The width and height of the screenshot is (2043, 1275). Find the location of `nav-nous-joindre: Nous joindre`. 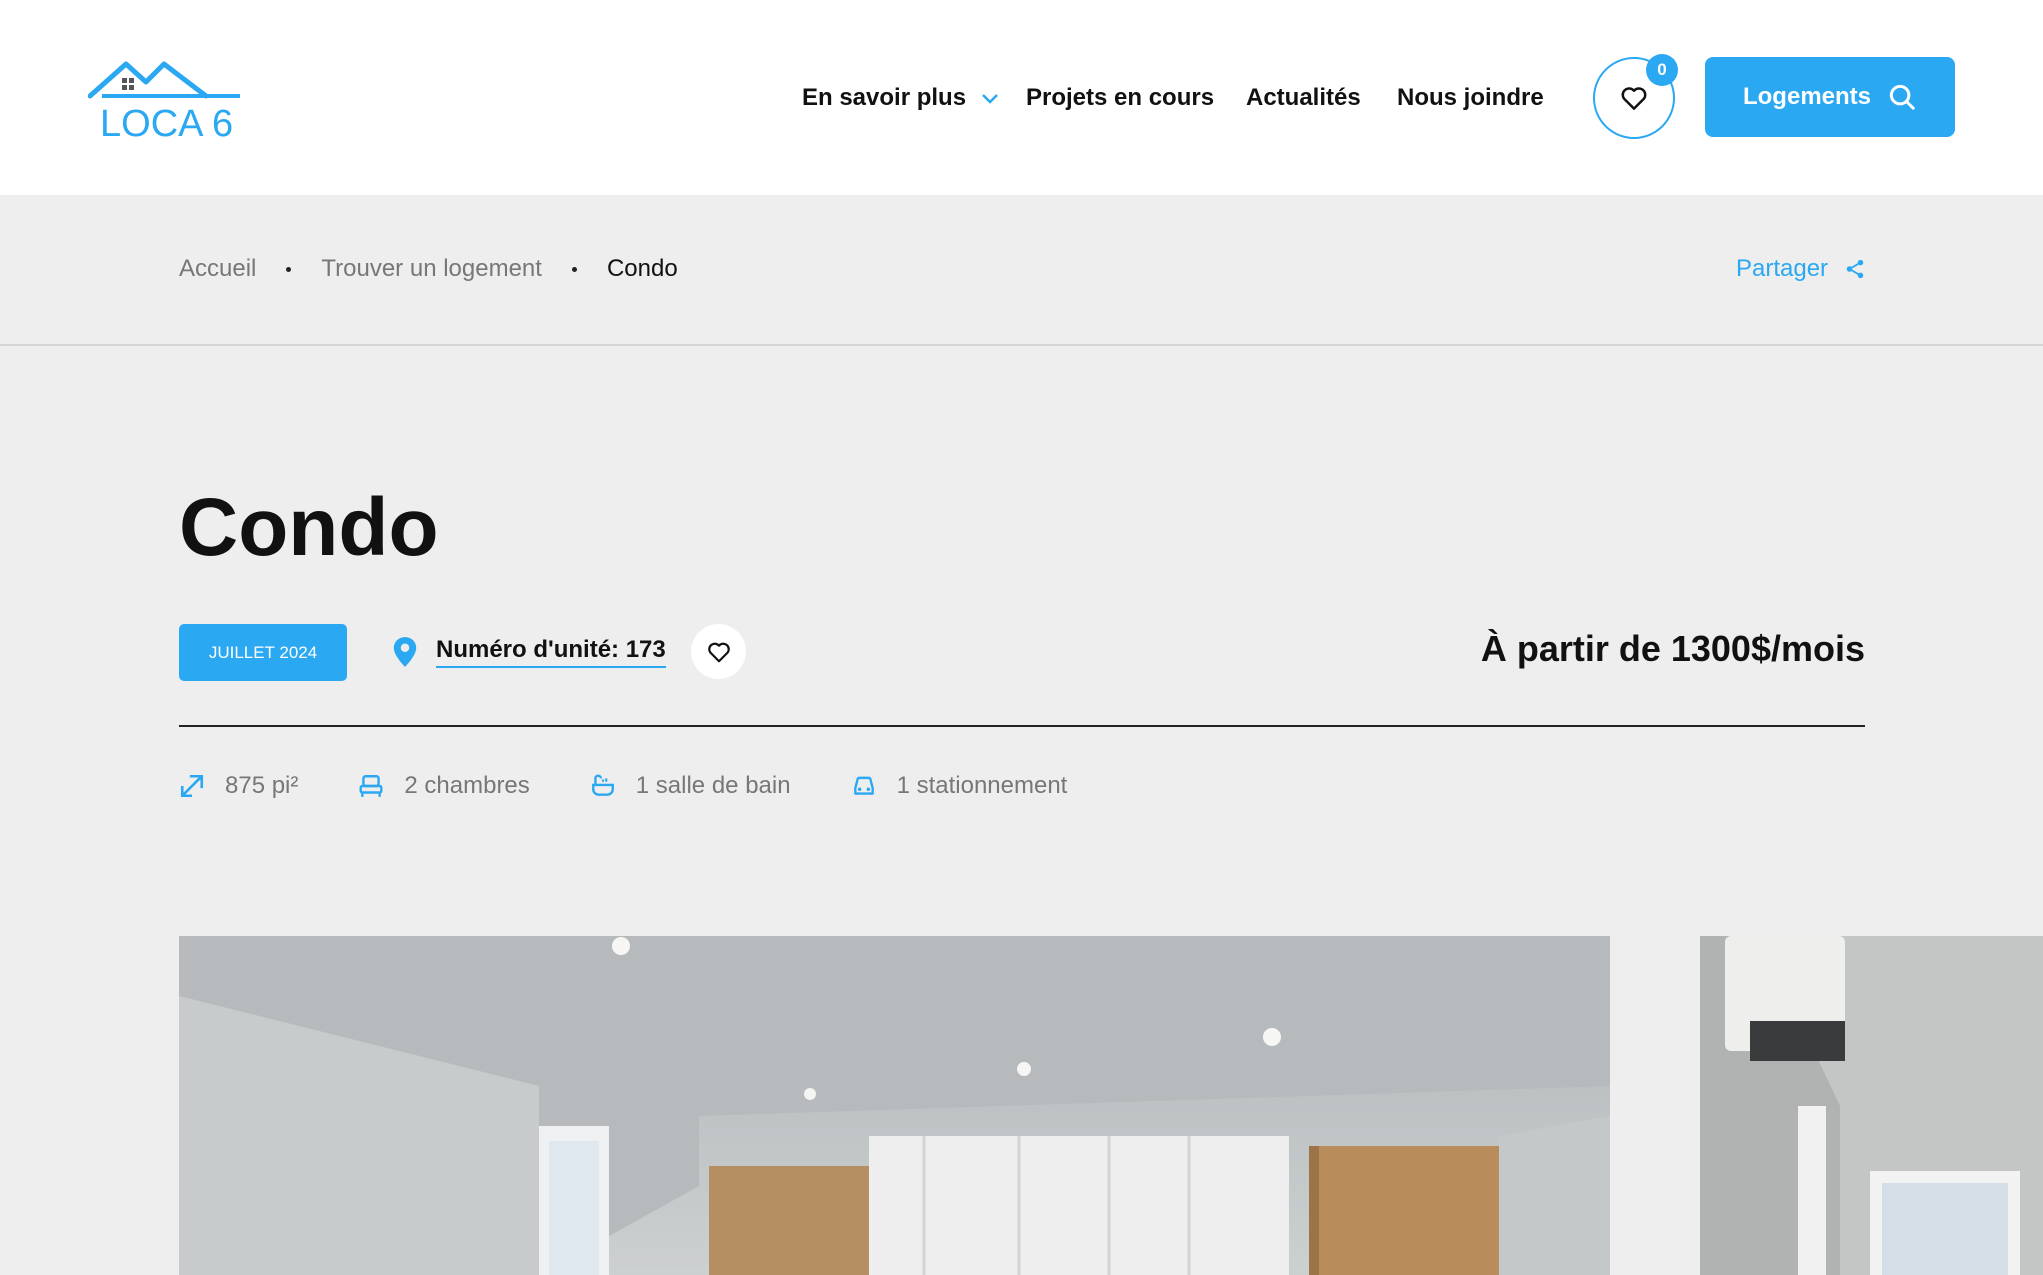

nav-nous-joindre: Nous joindre is located at coordinates (1470, 98).